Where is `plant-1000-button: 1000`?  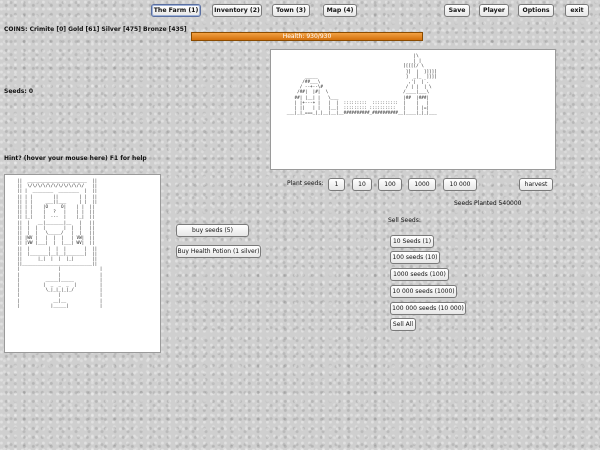
plant-1000-button: 1000 is located at coordinates (422, 184).